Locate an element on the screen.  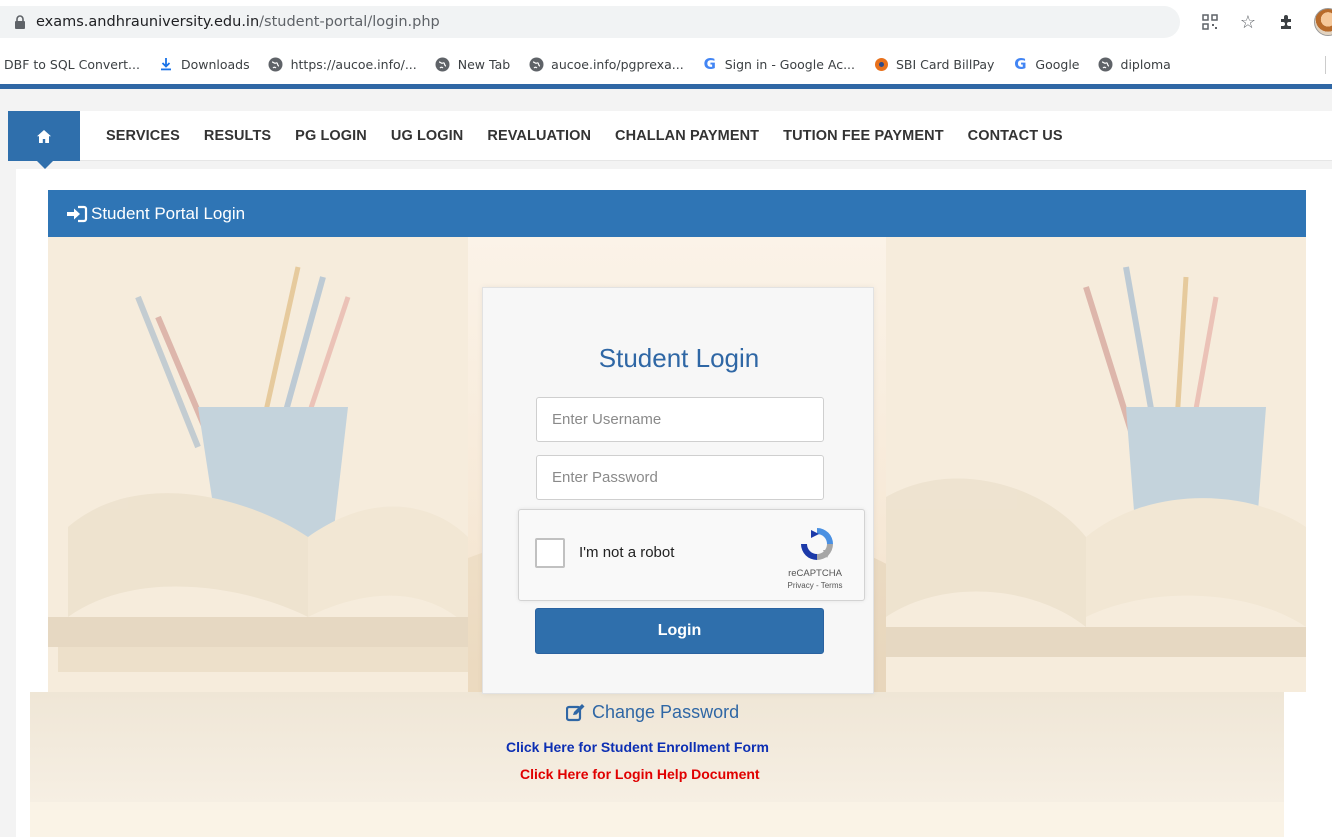
home-icon is located at coordinates (44, 136).